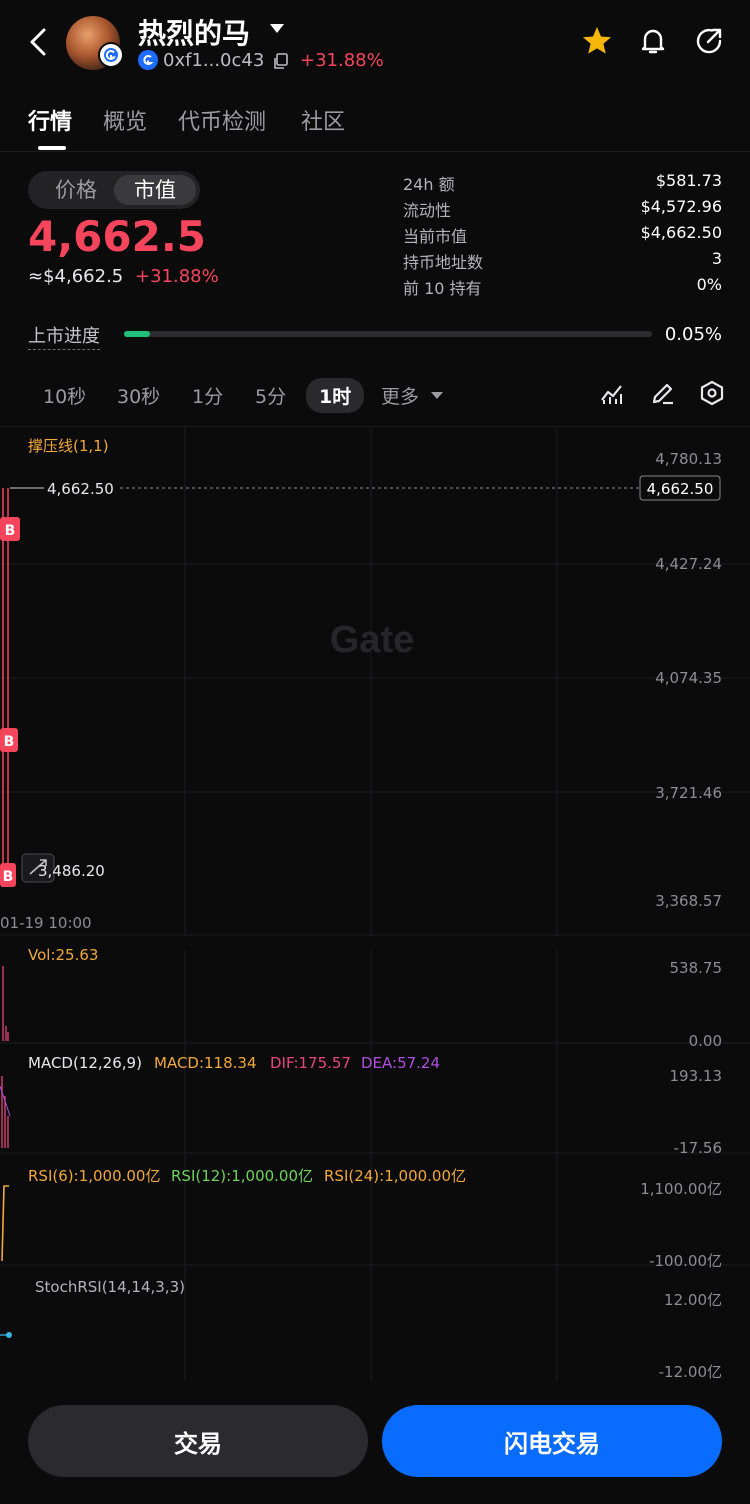 The height and width of the screenshot is (1504, 750). What do you see at coordinates (688, 793) in the screenshot?
I see `y-tick: 3,721.46` at bounding box center [688, 793].